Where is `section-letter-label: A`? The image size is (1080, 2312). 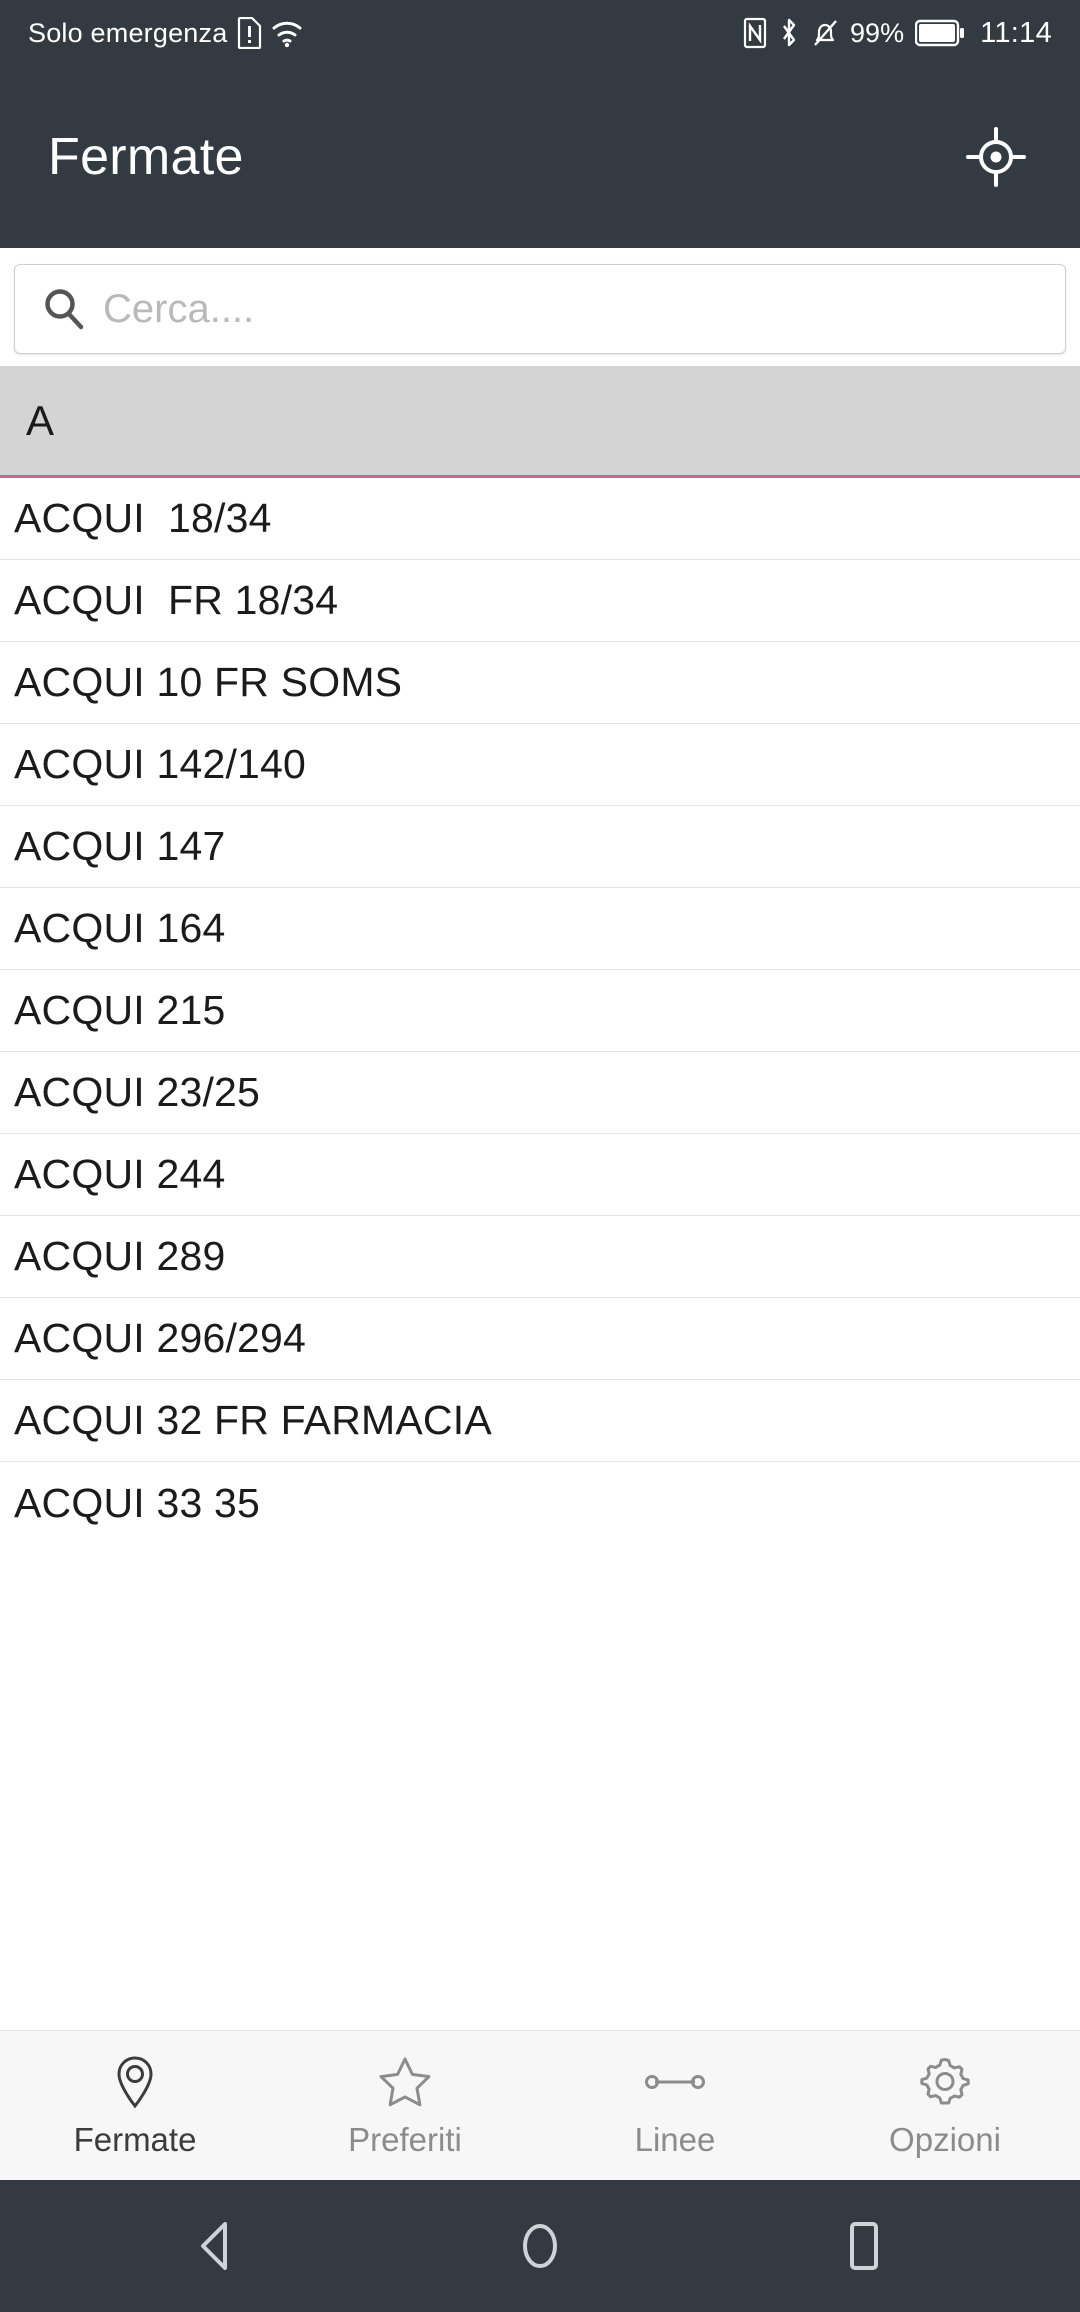
section-letter-label: A is located at coordinates (40, 420).